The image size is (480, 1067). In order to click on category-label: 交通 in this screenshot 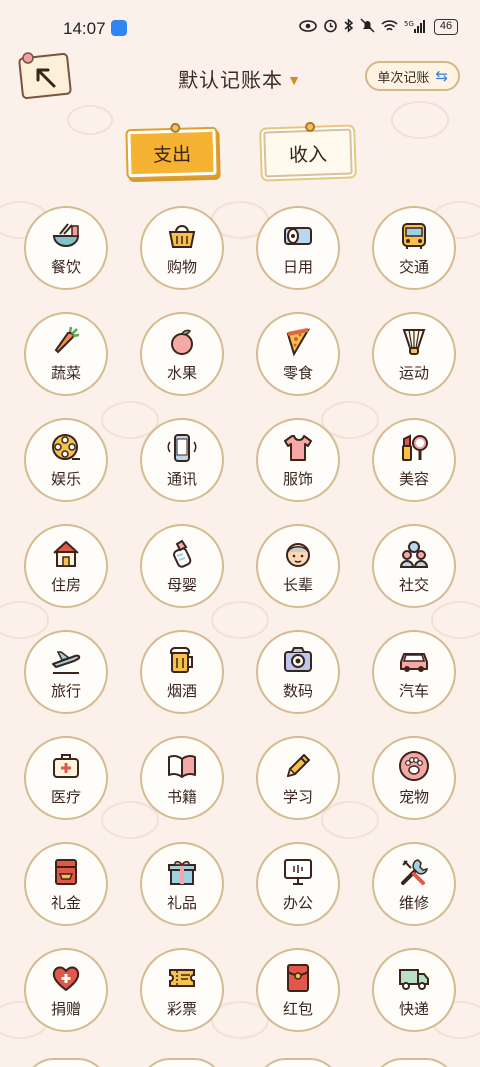, I will do `click(413, 267)`.